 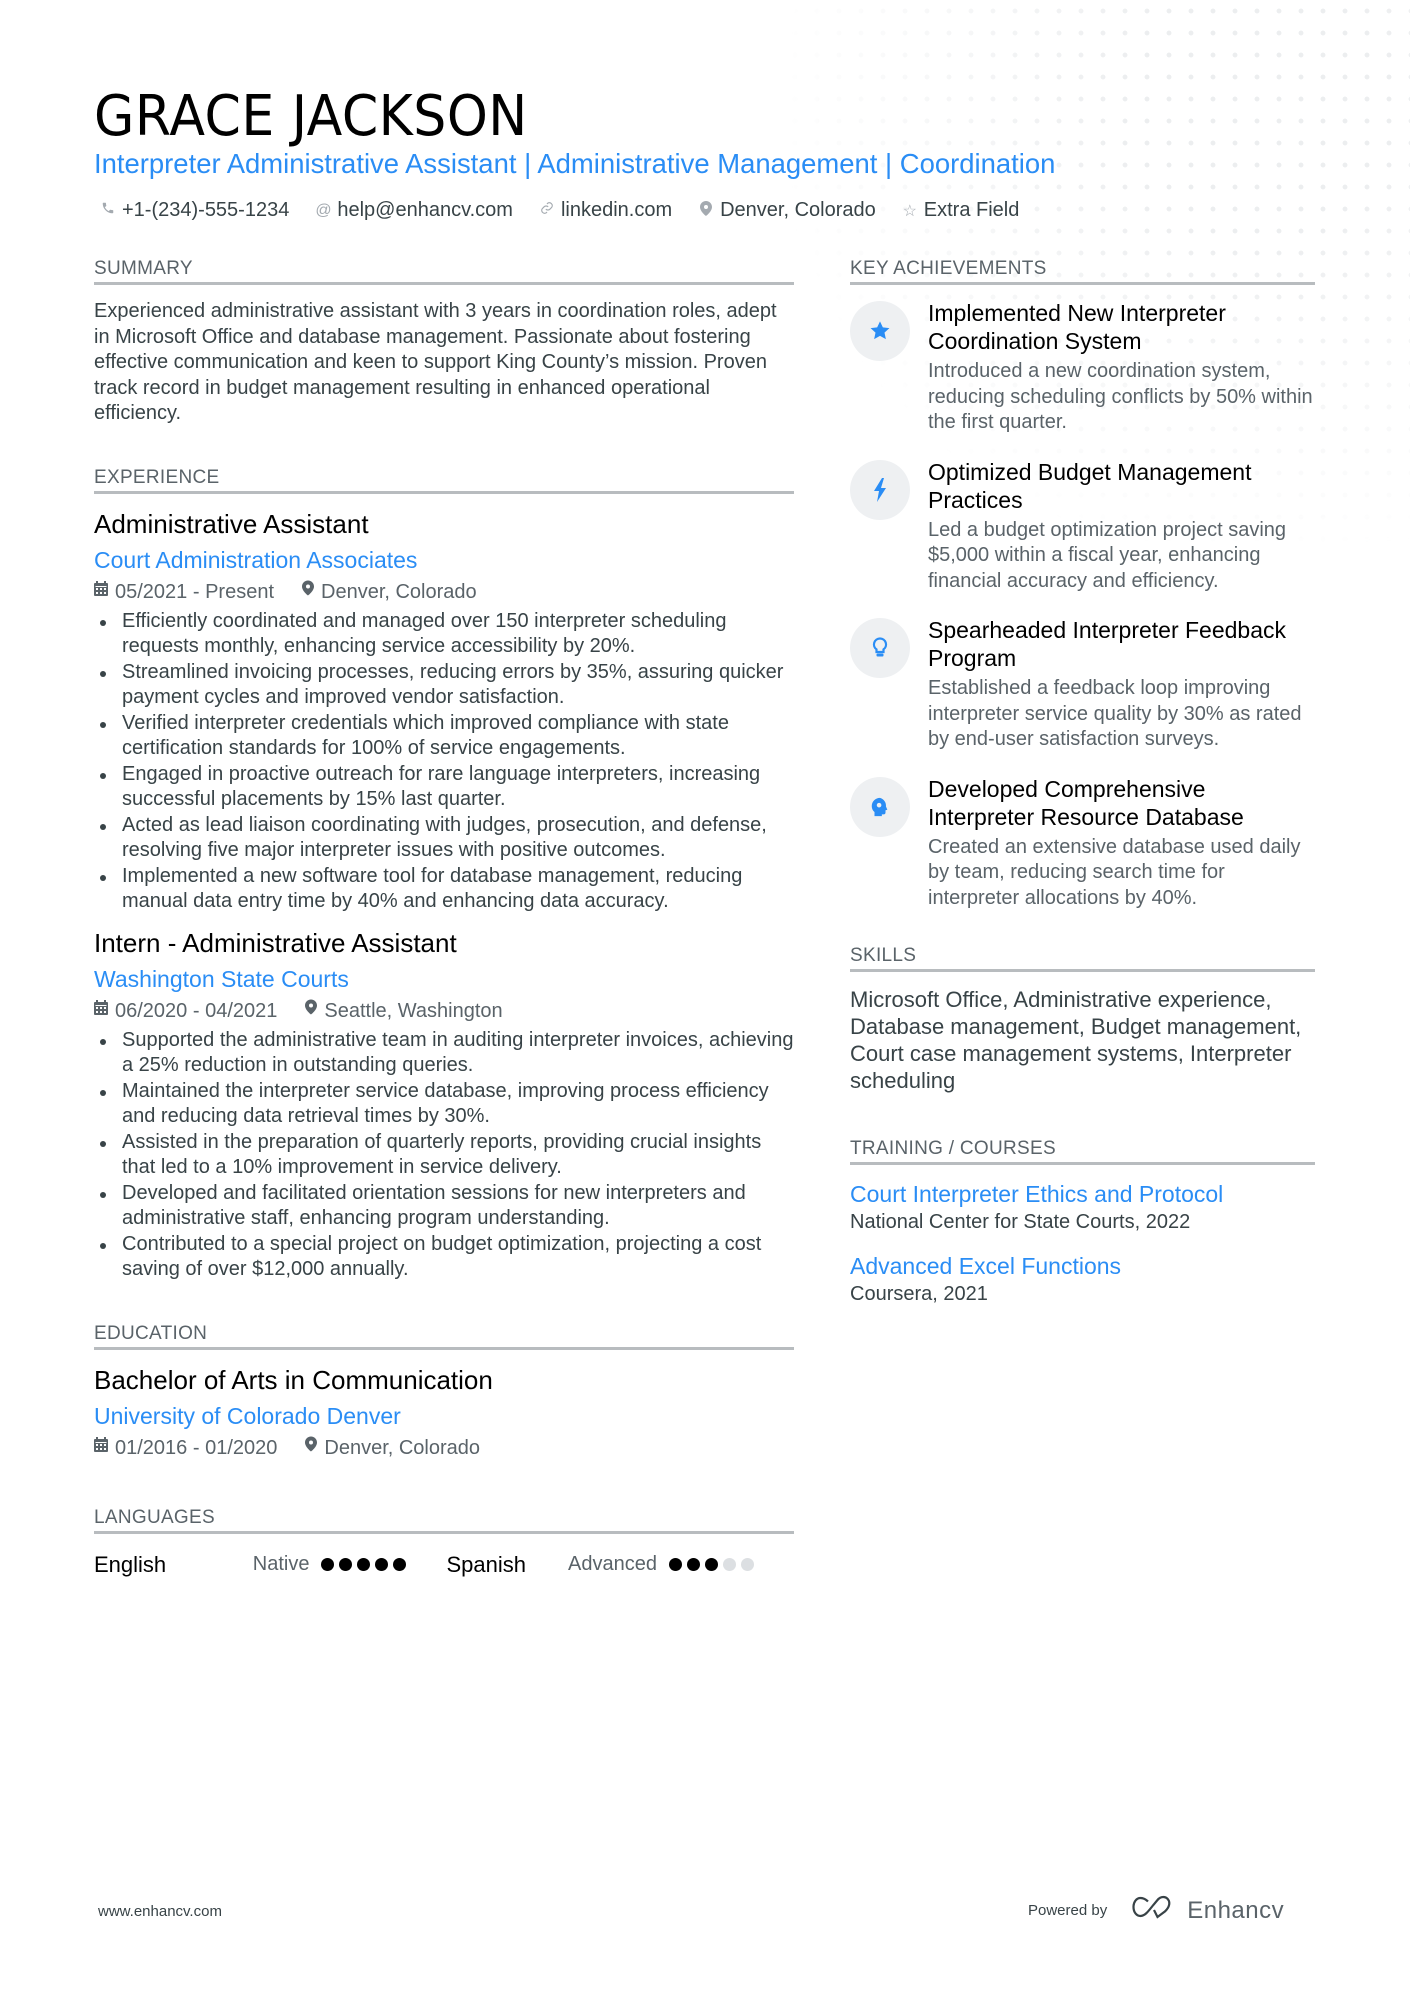 What do you see at coordinates (444, 271) in the screenshot?
I see `summary-heading: SUMMARY` at bounding box center [444, 271].